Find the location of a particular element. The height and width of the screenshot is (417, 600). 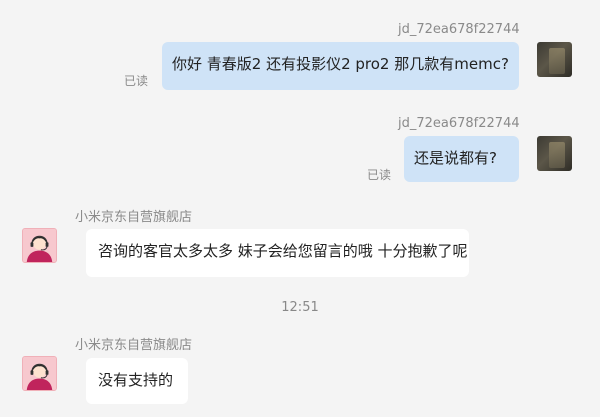

outgoing-message-bubble: 你好 青春版2 还有投影仪2 pro2 那几款有memc? is located at coordinates (340, 66).